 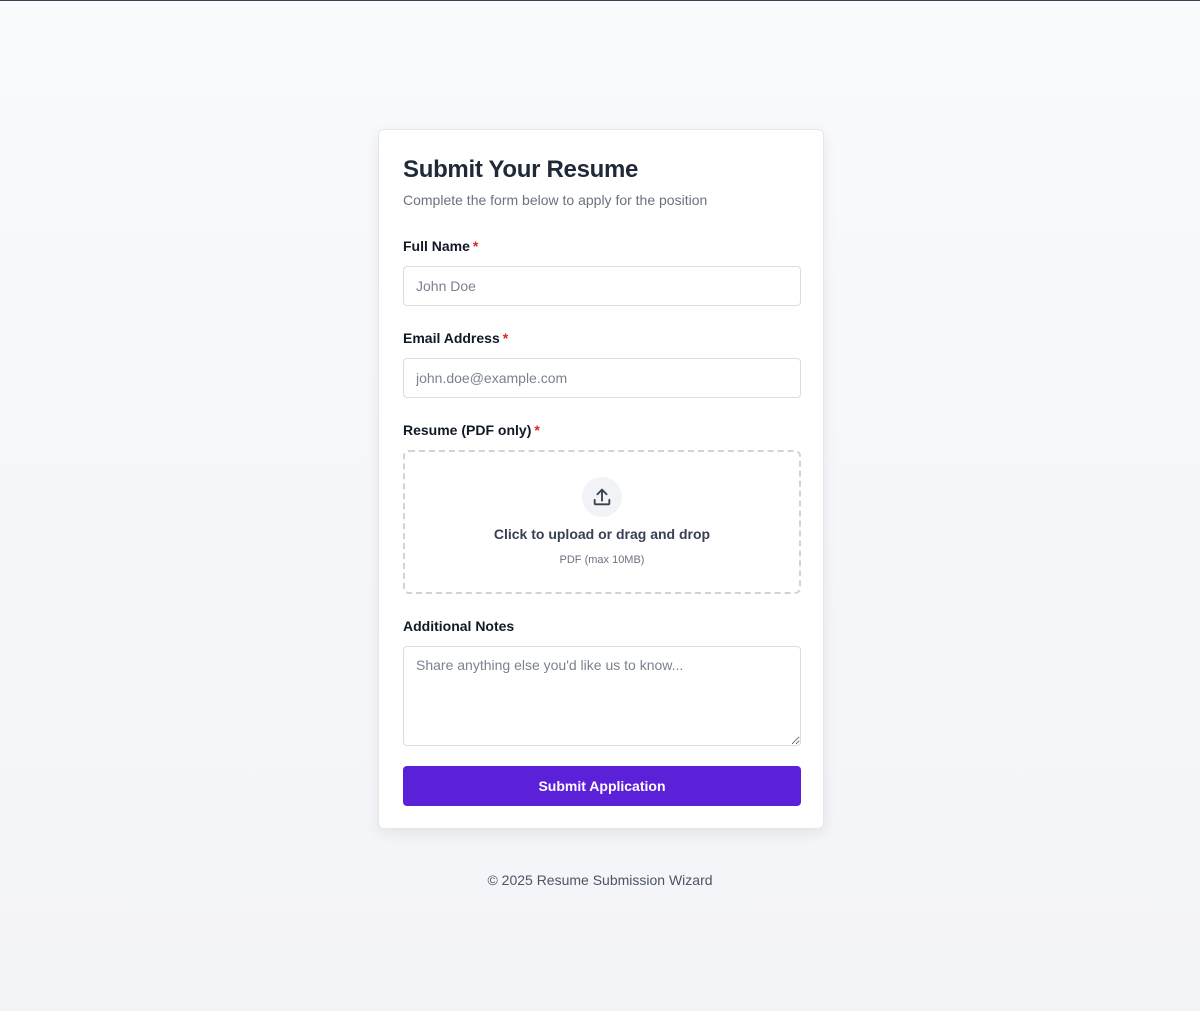 What do you see at coordinates (602, 497) in the screenshot?
I see `upload-icon` at bounding box center [602, 497].